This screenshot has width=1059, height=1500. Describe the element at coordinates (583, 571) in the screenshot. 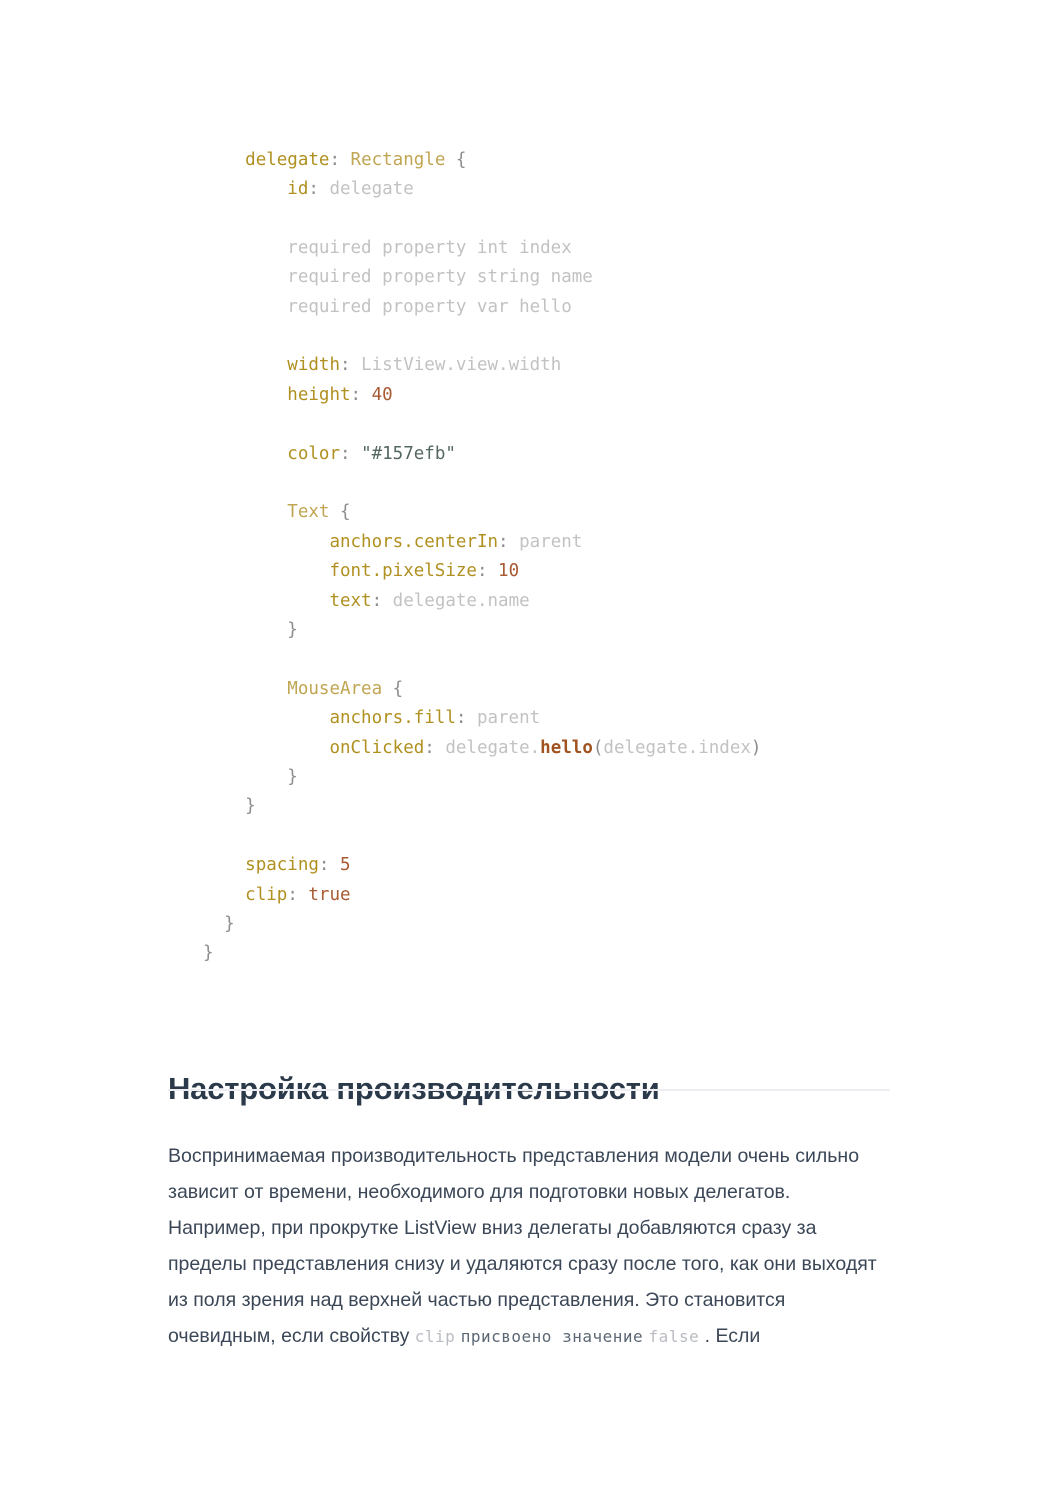

I see `code-line: font.pixelSize: 10` at that location.